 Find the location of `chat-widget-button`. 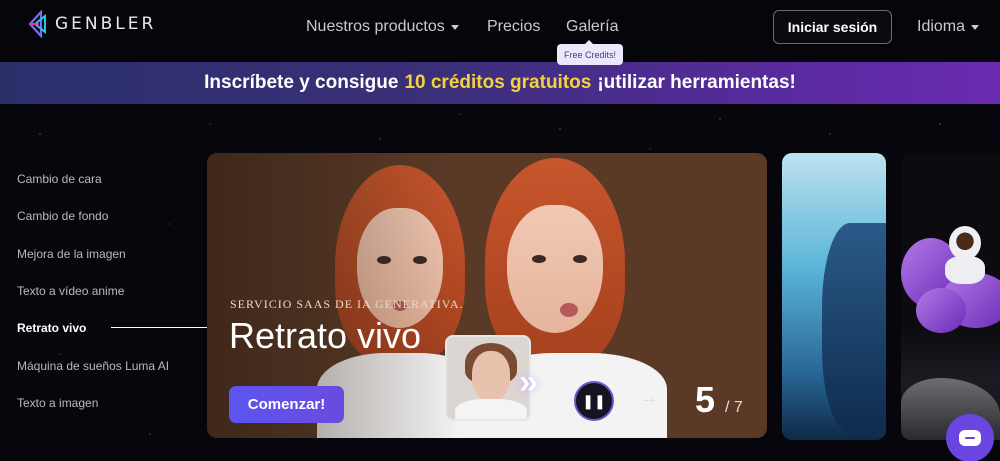

chat-widget-button is located at coordinates (970, 437).